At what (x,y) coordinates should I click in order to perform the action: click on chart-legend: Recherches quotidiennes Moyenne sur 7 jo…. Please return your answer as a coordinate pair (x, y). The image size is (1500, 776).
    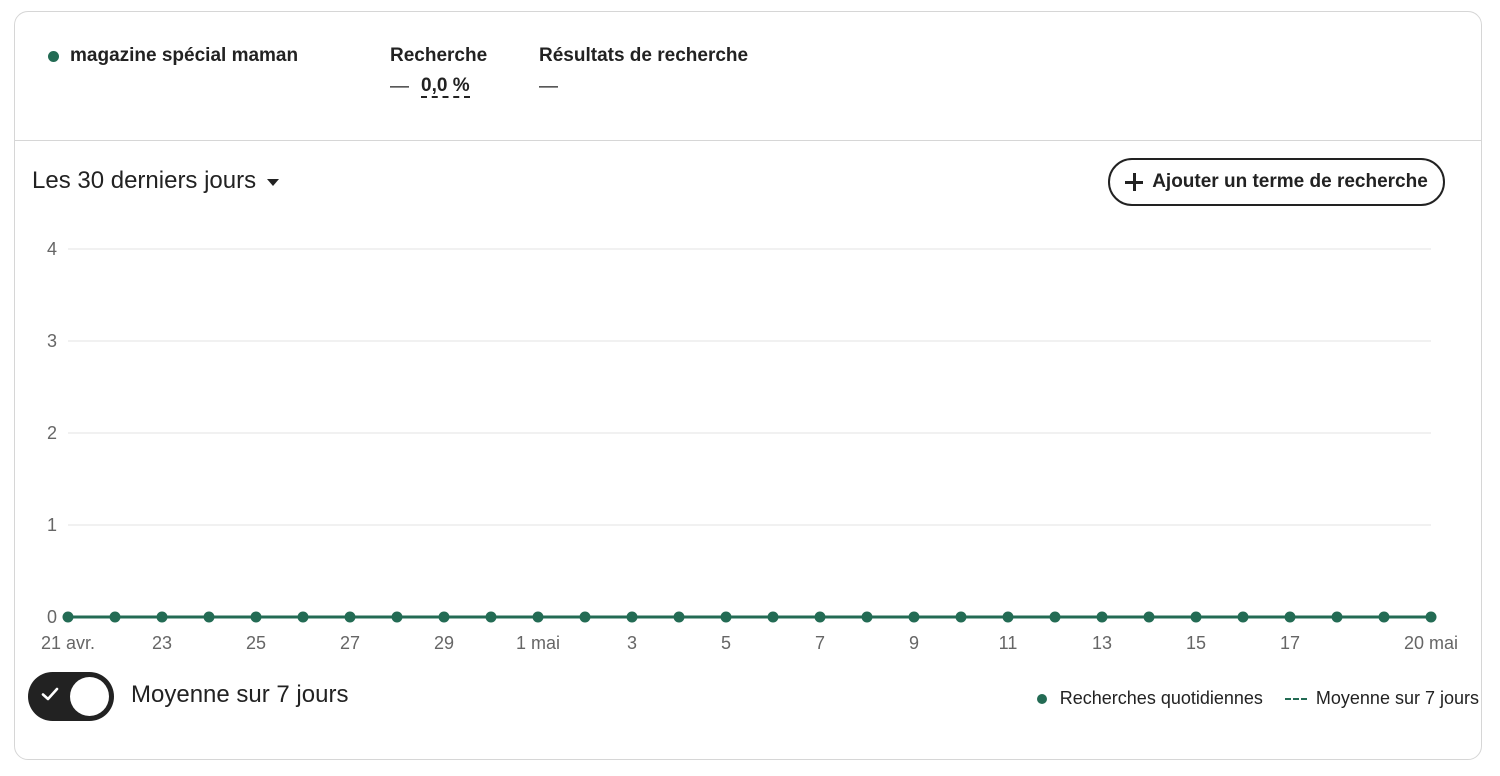
    Looking at the image, I should click on (1257, 698).